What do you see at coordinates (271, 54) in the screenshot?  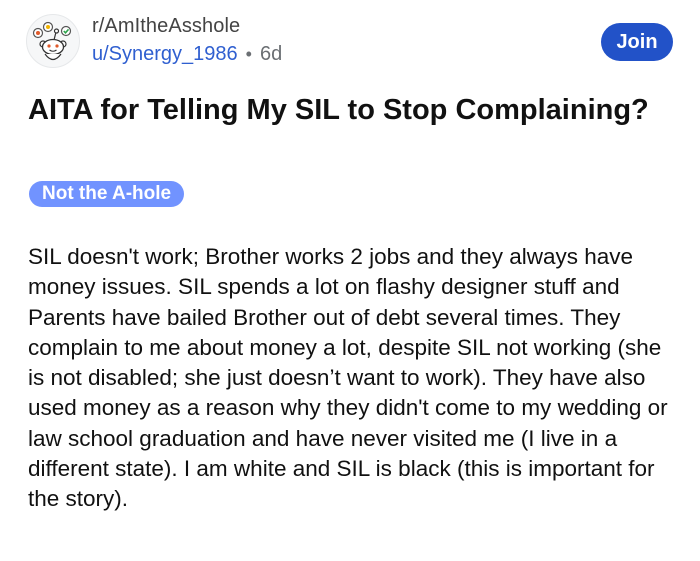 I see `post-age: 6d` at bounding box center [271, 54].